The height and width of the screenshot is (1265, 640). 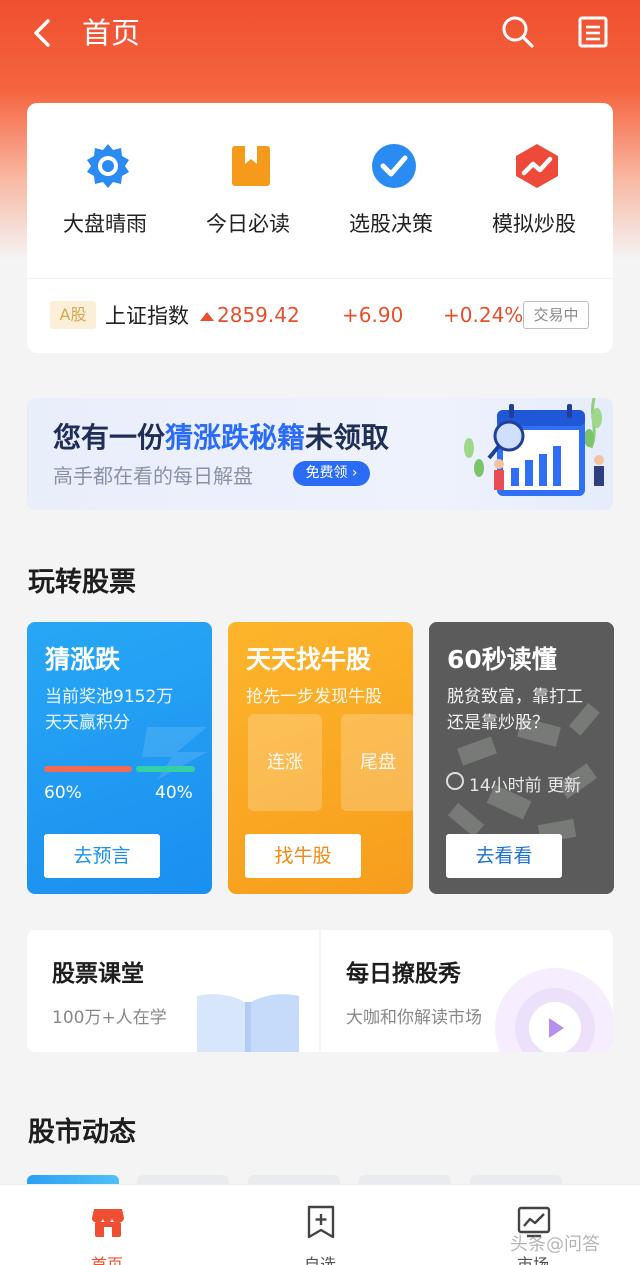 I want to click on card-subtitle-2: 天天赢积分, so click(x=87, y=723).